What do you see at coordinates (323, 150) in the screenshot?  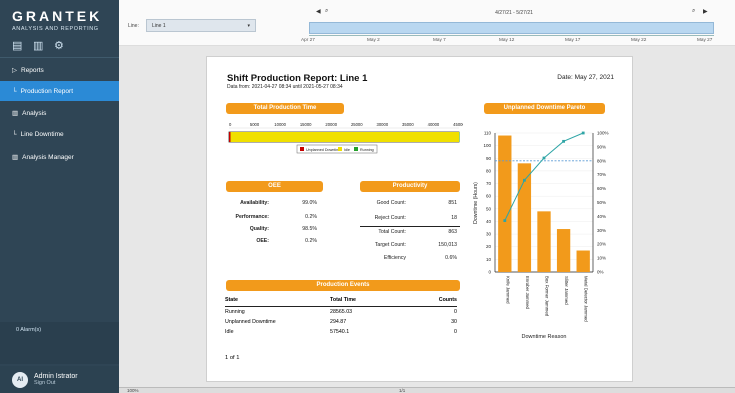 I see `legend-unplanned-label: Unplanned Downtime` at bounding box center [323, 150].